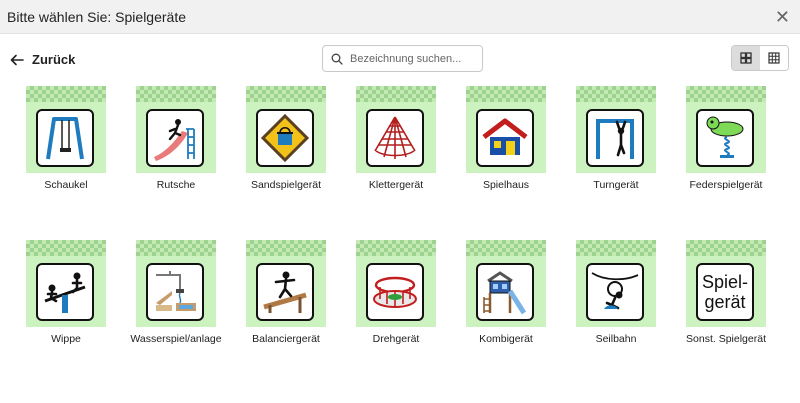  I want to click on seesaw-icon, so click(65, 292).